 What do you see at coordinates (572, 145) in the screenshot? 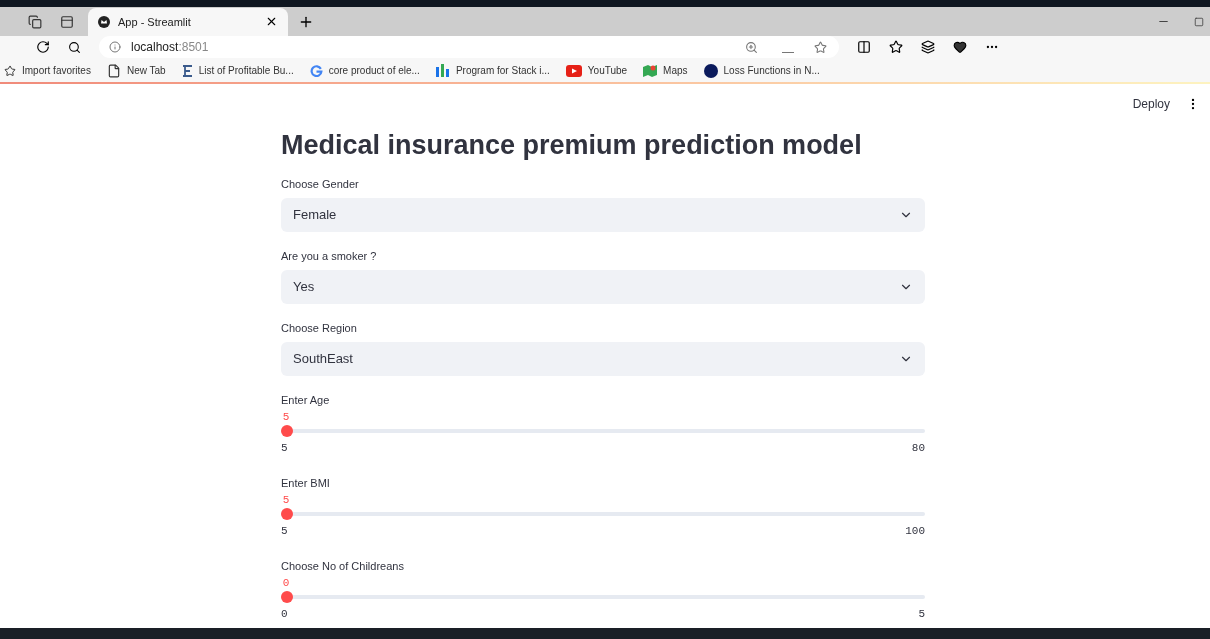
I see `page-title: Medical insurance premium prediction model` at bounding box center [572, 145].